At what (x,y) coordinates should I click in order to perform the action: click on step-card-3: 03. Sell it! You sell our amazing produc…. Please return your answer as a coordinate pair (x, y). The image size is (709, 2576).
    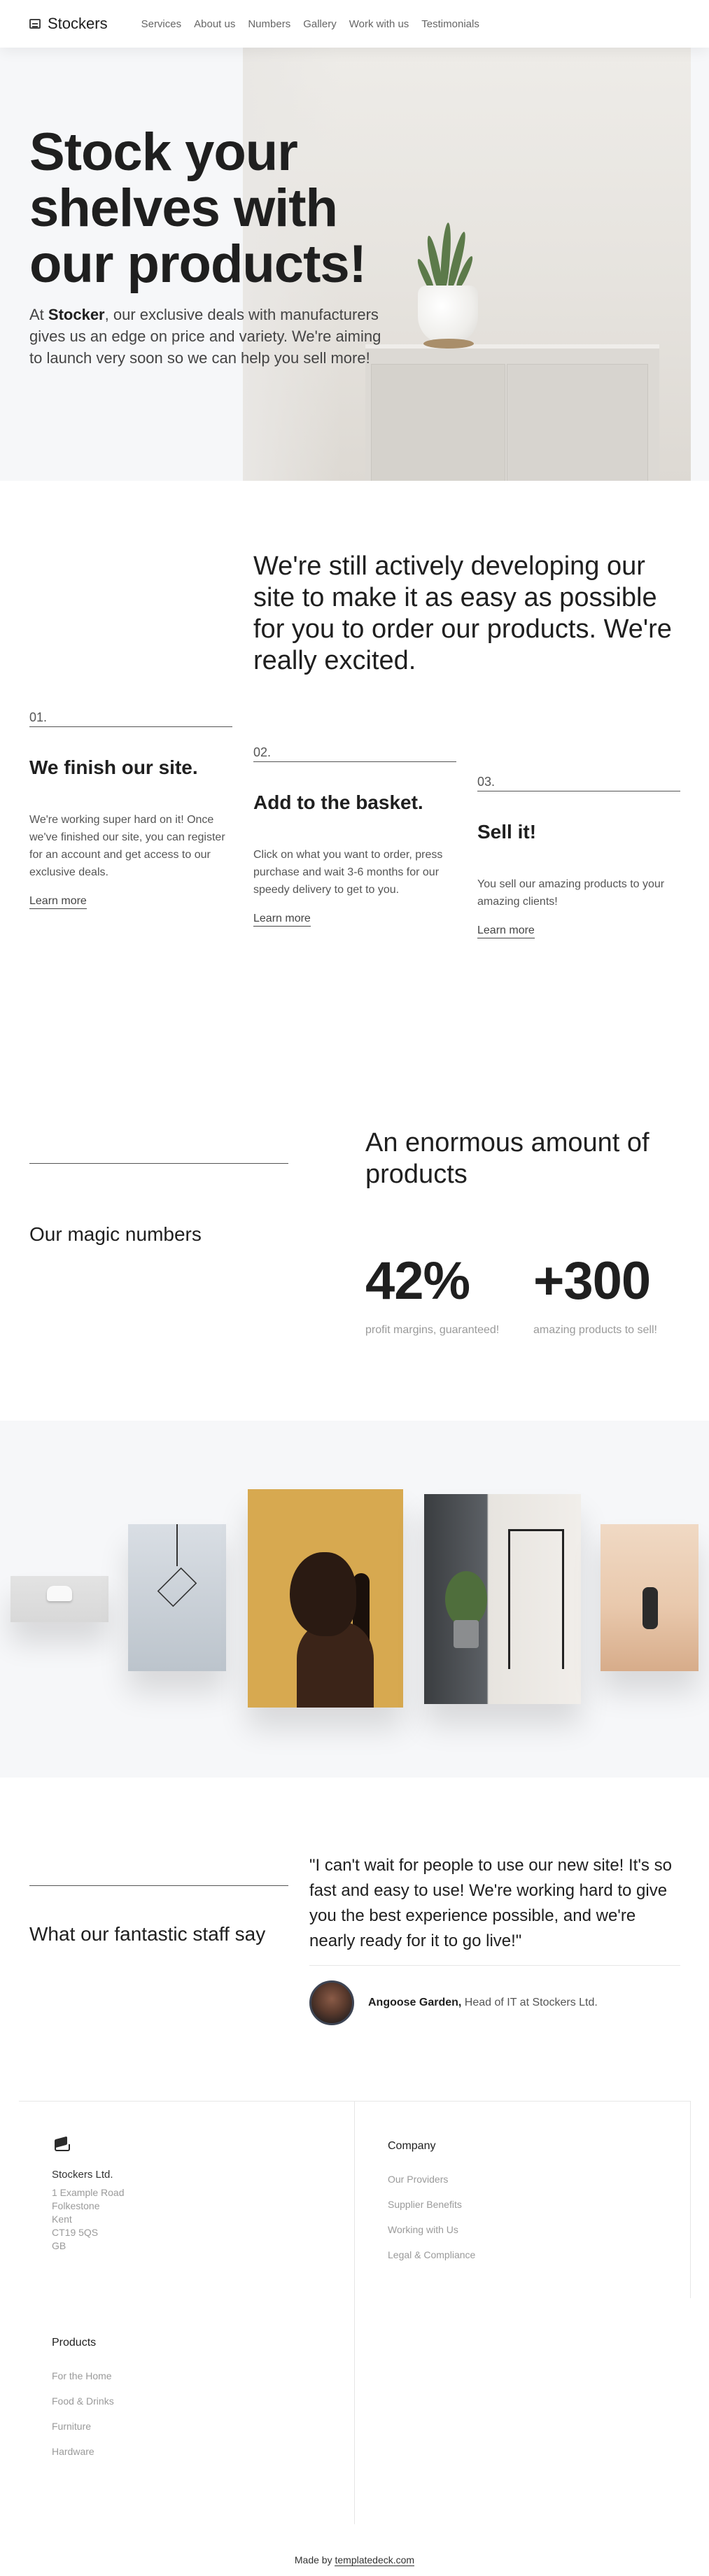
    Looking at the image, I should click on (578, 856).